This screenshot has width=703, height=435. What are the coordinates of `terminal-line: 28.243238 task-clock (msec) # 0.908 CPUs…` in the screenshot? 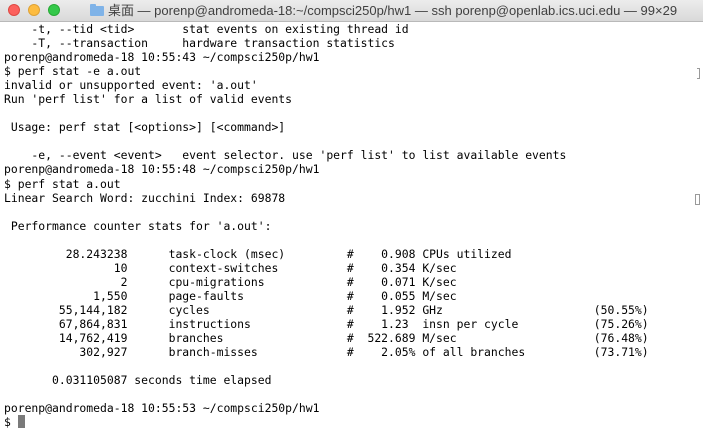 It's located at (258, 253).